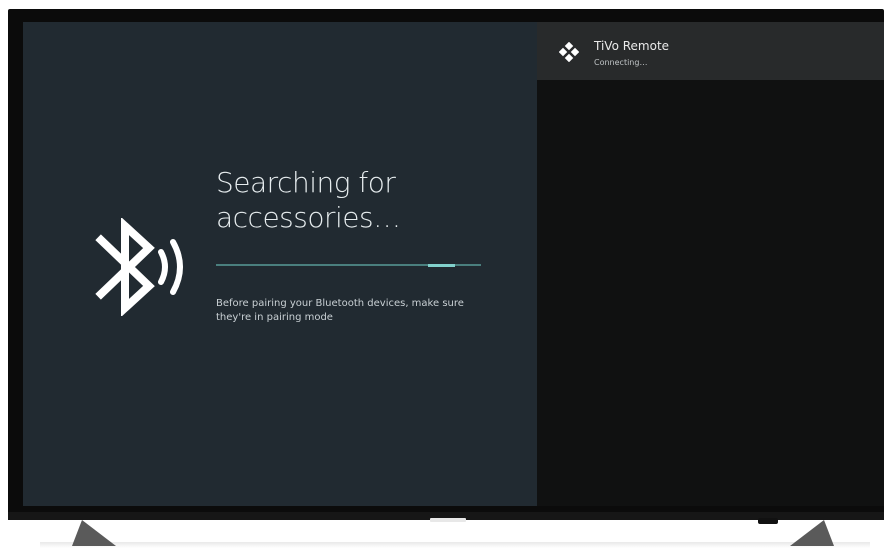 This screenshot has height=549, width=884. Describe the element at coordinates (448, 520) in the screenshot. I see `tv-brand-logo` at that location.